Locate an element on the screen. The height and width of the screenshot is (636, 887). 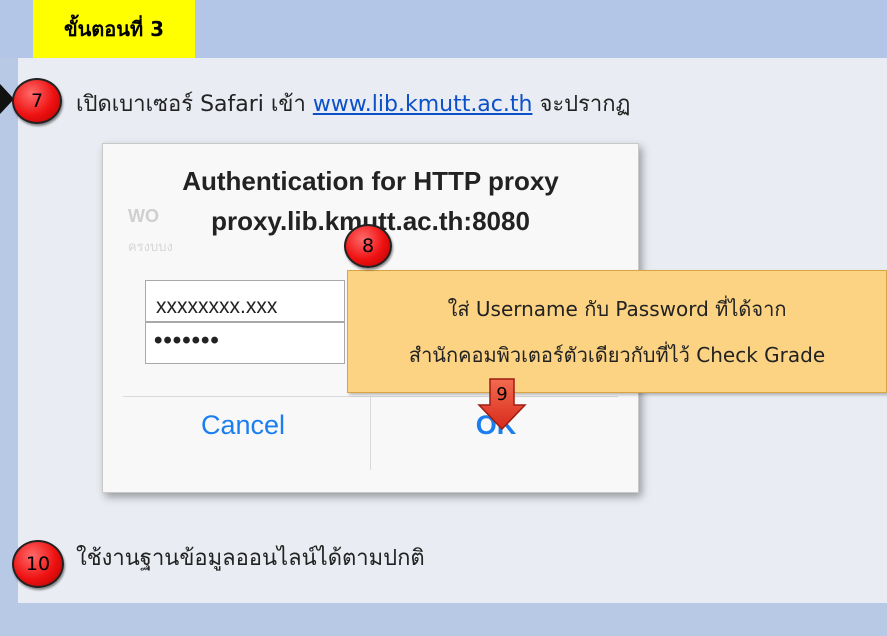
password-field: ••••••• is located at coordinates (245, 343).